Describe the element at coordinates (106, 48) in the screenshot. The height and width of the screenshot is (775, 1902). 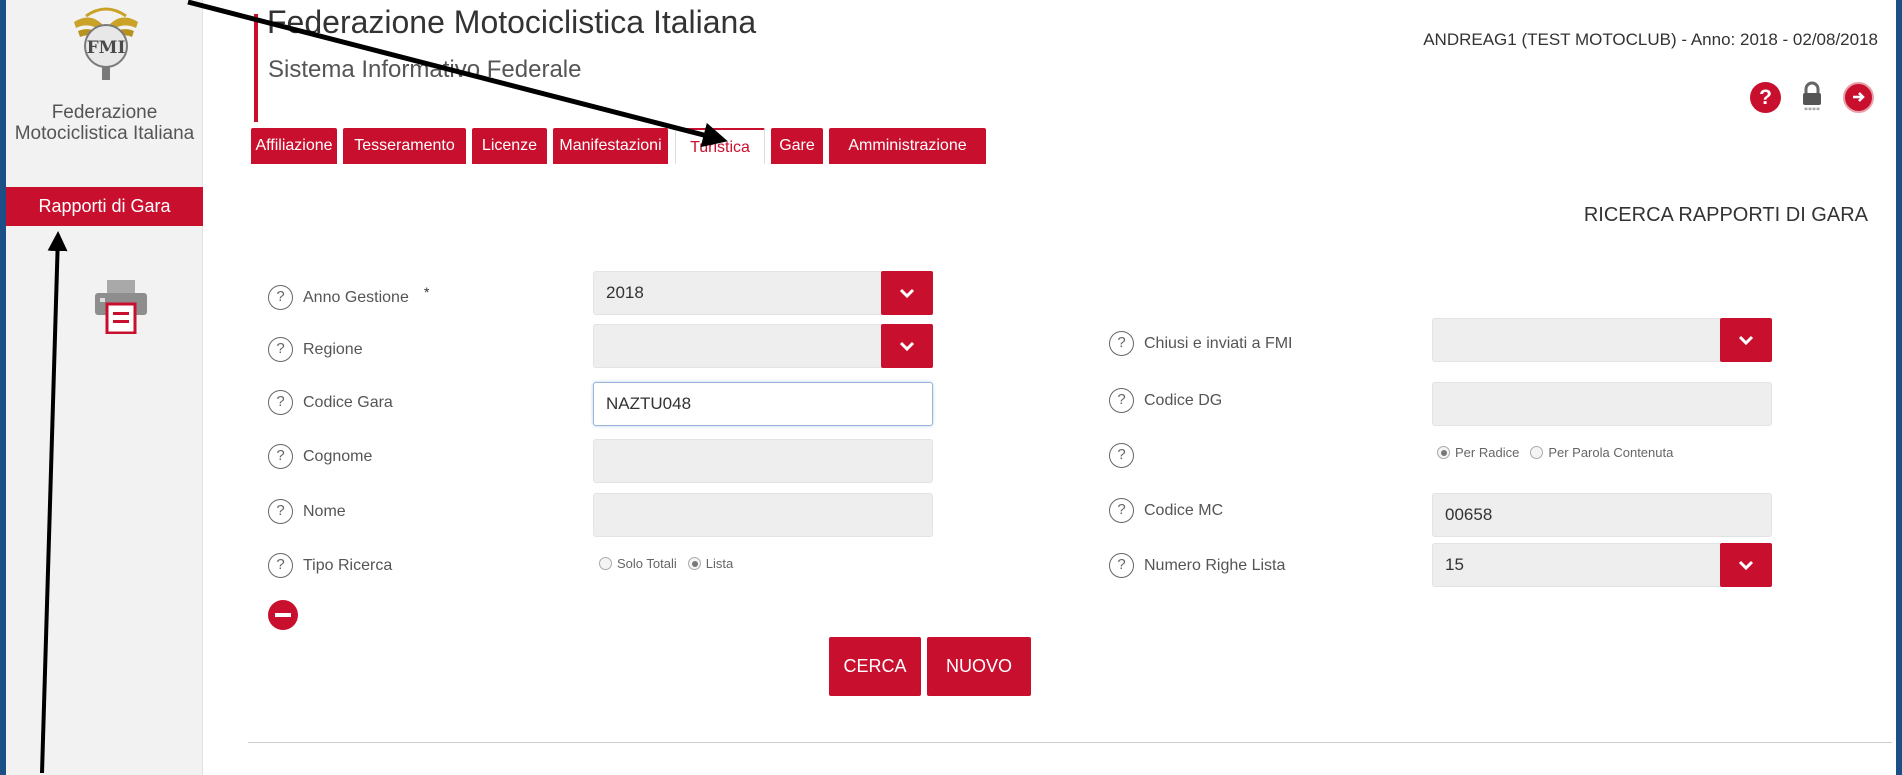
I see `logo-letters: FMI` at that location.